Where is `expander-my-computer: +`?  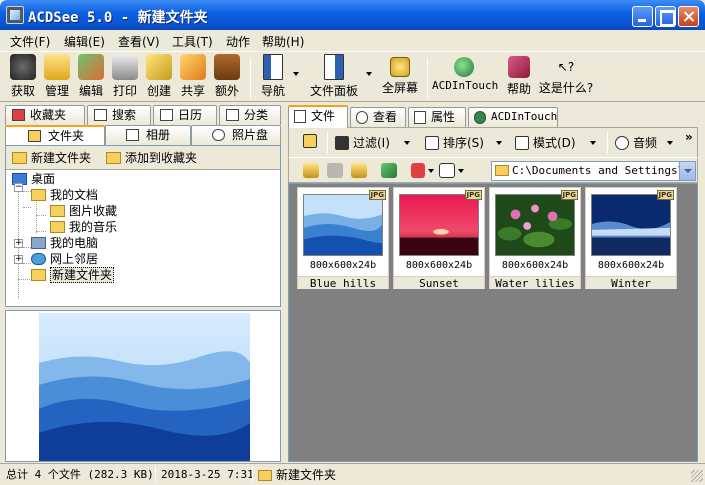 expander-my-computer: + is located at coordinates (18, 243).